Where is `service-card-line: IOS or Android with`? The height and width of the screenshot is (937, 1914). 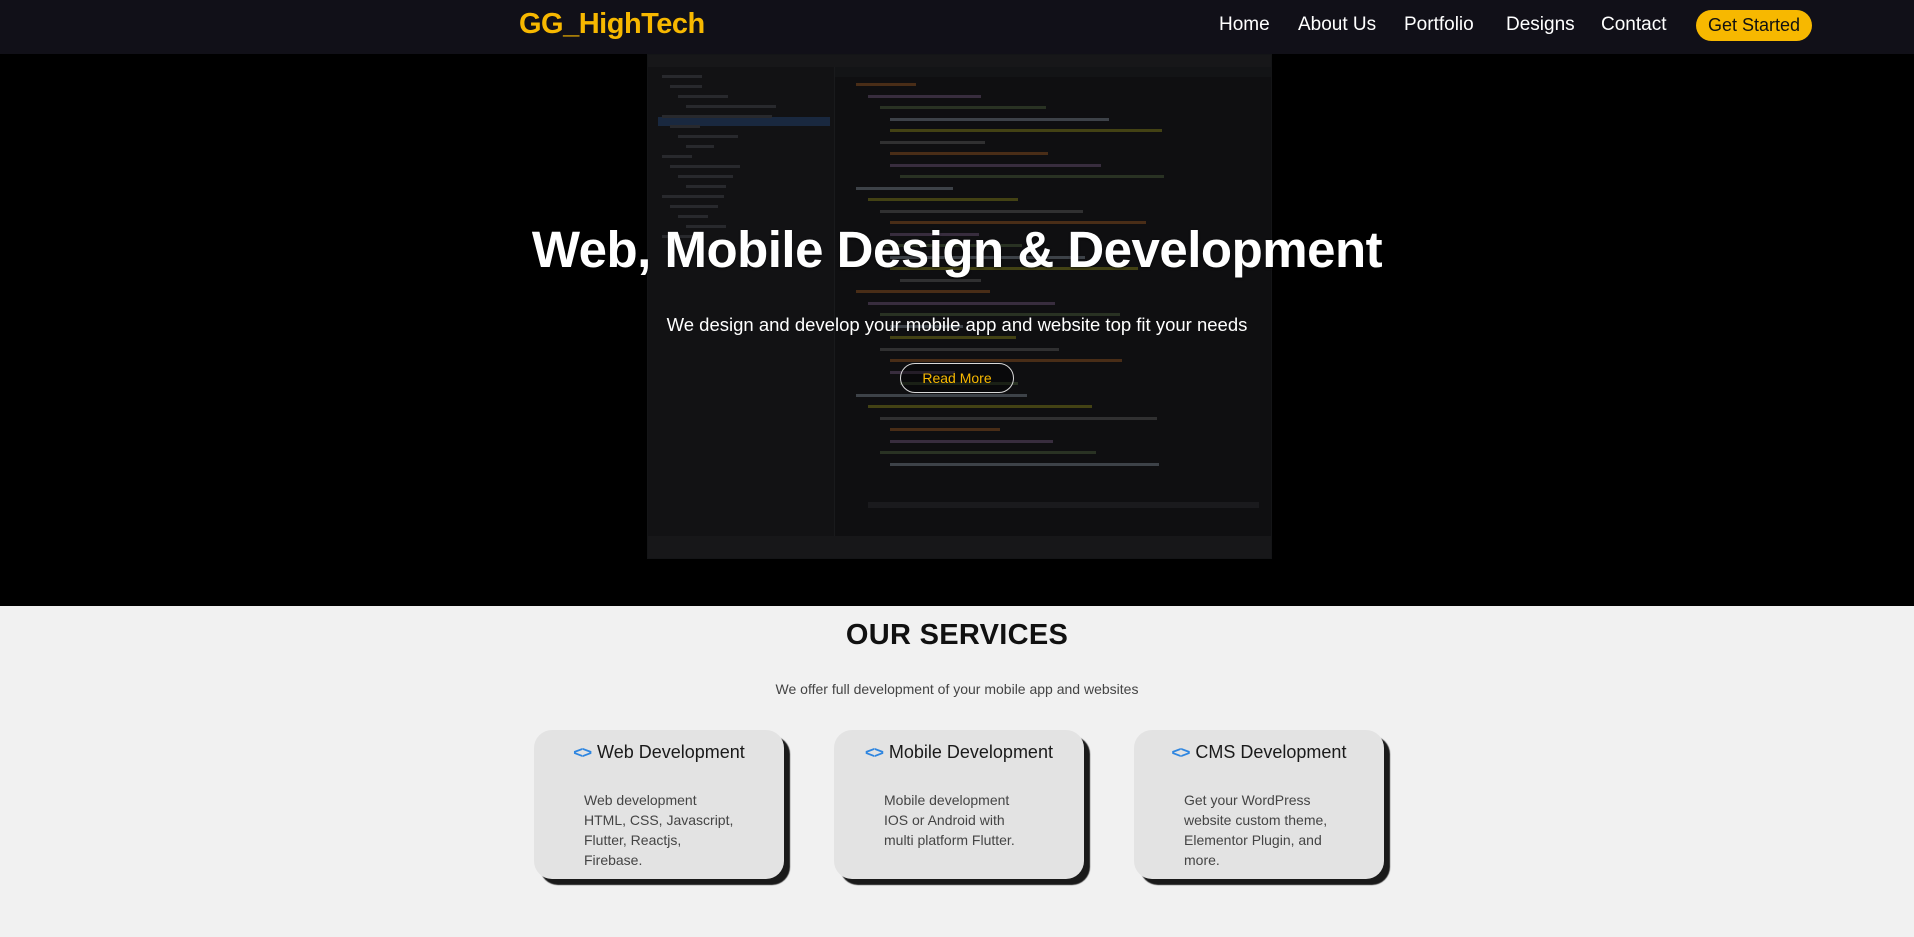 service-card-line: IOS or Android with is located at coordinates (944, 820).